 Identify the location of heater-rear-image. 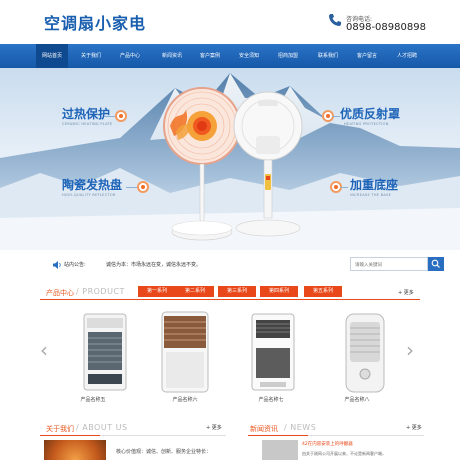
(268, 164).